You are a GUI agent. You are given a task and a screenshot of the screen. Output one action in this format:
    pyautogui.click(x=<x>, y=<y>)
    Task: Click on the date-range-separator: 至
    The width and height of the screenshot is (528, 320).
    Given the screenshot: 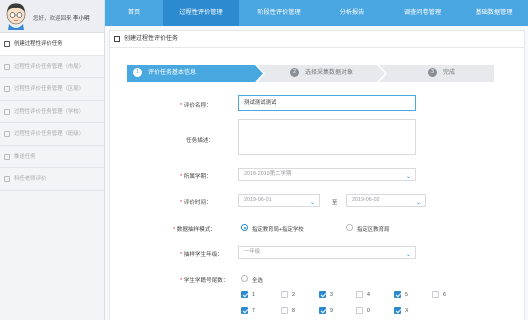 What is the action you would take?
    pyautogui.click(x=335, y=203)
    